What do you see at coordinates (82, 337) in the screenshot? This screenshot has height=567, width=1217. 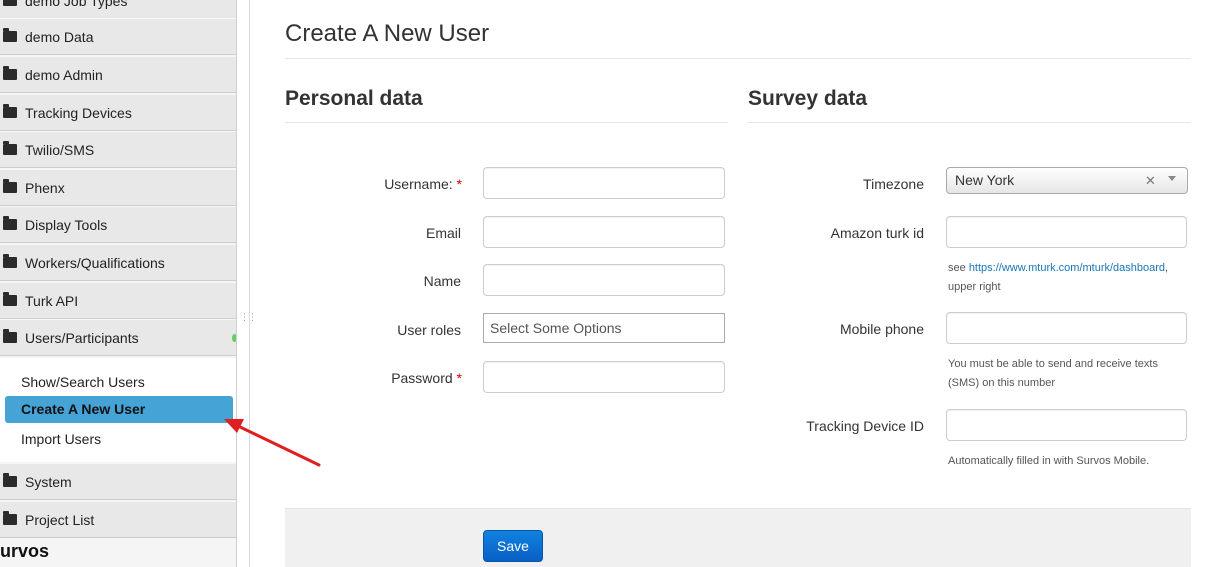 I see `sidebar-item-label: Users/Participants` at bounding box center [82, 337].